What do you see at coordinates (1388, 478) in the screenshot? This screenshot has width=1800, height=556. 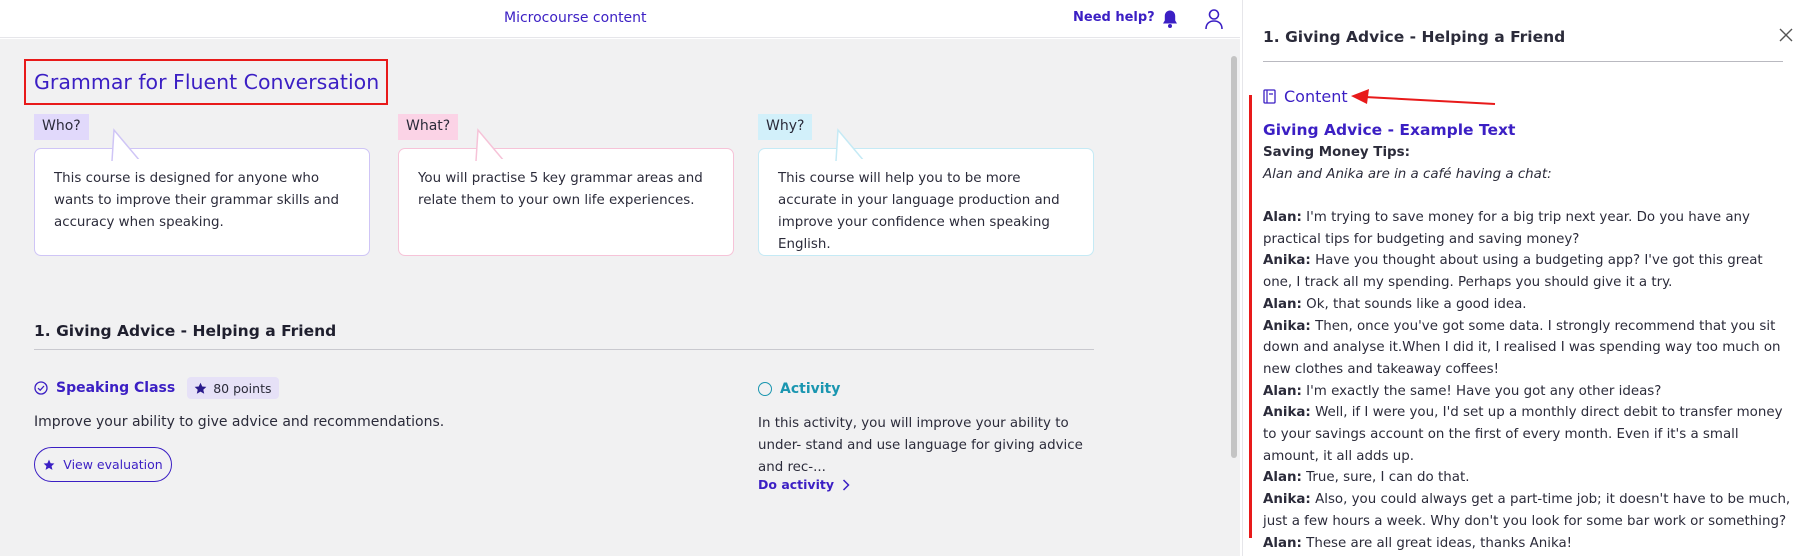 I see `dialogue-text: True, sure, I can do that.` at bounding box center [1388, 478].